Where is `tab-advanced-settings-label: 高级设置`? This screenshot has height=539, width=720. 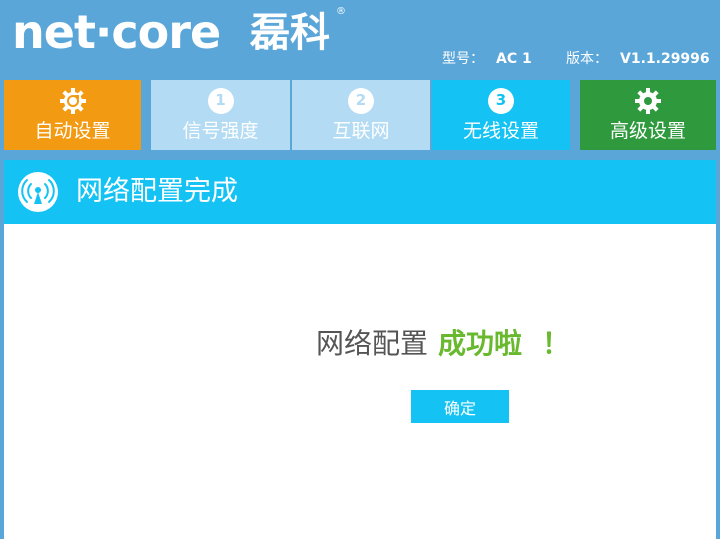 tab-advanced-settings-label: 高级设置 is located at coordinates (647, 131).